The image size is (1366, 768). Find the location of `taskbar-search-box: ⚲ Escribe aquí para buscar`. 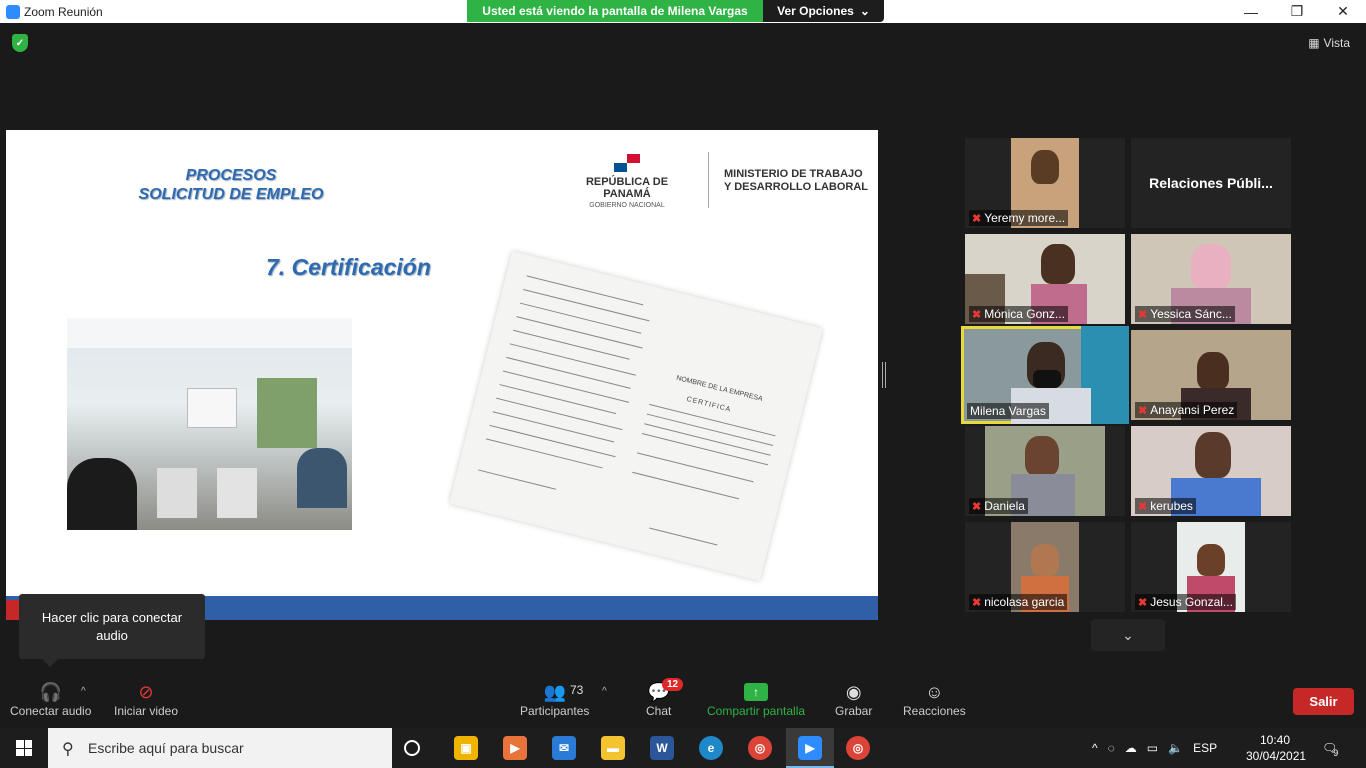

taskbar-search-box: ⚲ Escribe aquí para buscar is located at coordinates (220, 748).